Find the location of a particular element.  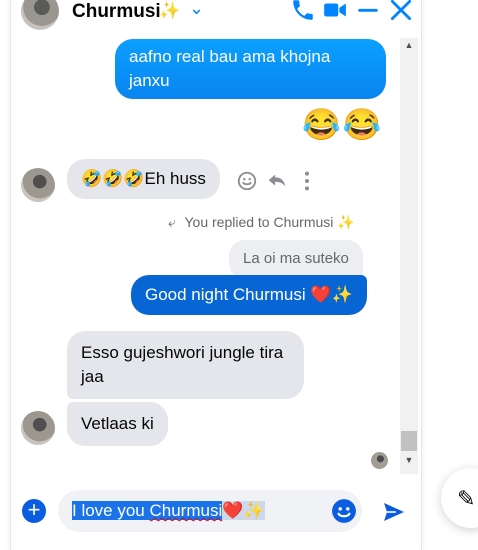

close-icon is located at coordinates (401, 11).